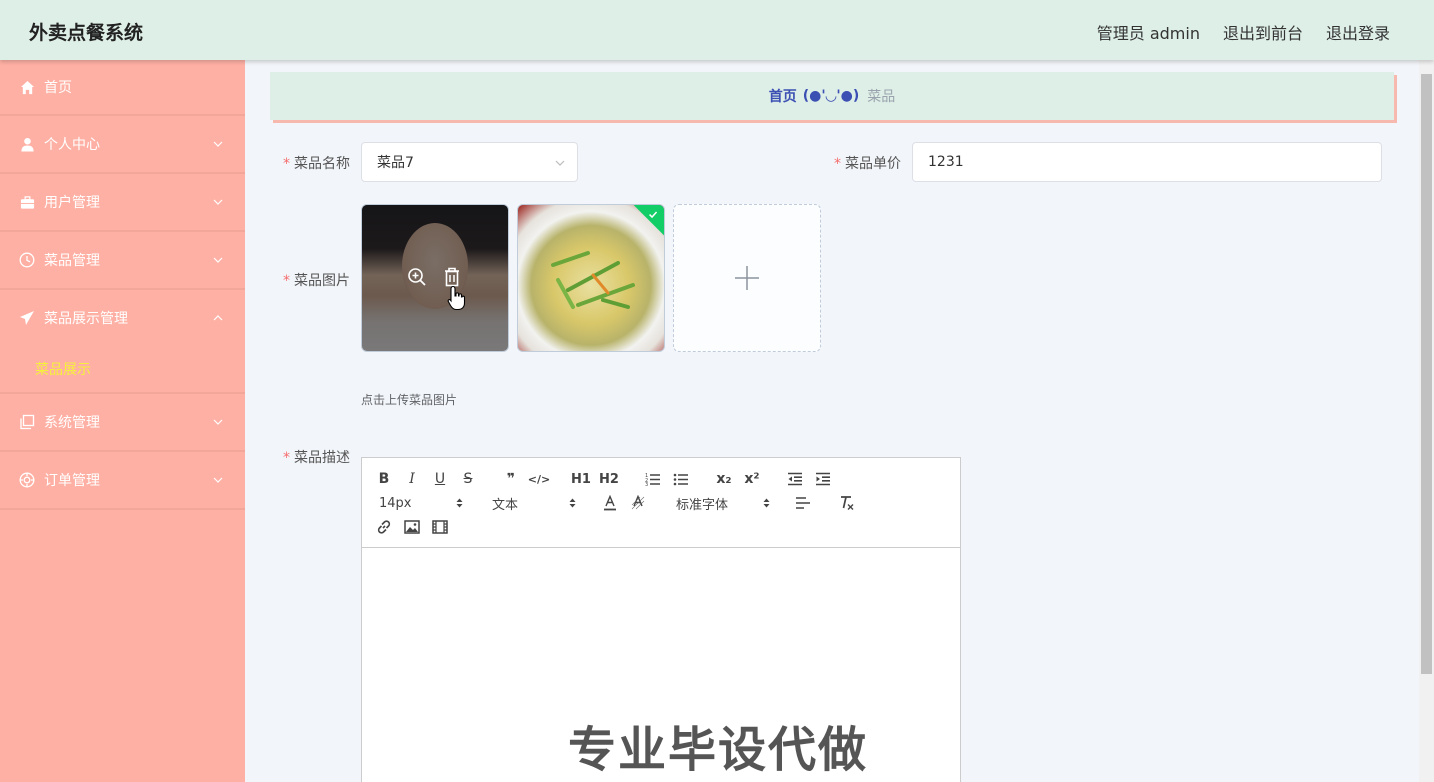 This screenshot has height=782, width=1434. What do you see at coordinates (469, 162) in the screenshot?
I see `dish-name-select: 菜品7` at bounding box center [469, 162].